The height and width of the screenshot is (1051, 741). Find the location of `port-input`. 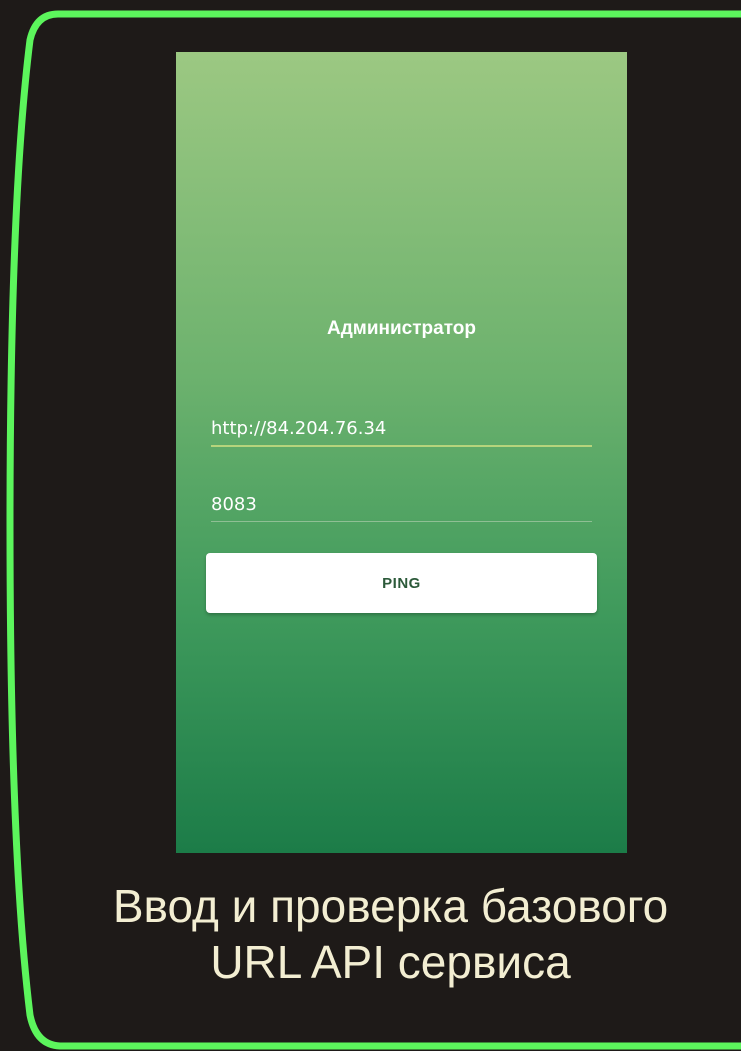

port-input is located at coordinates (401, 507).